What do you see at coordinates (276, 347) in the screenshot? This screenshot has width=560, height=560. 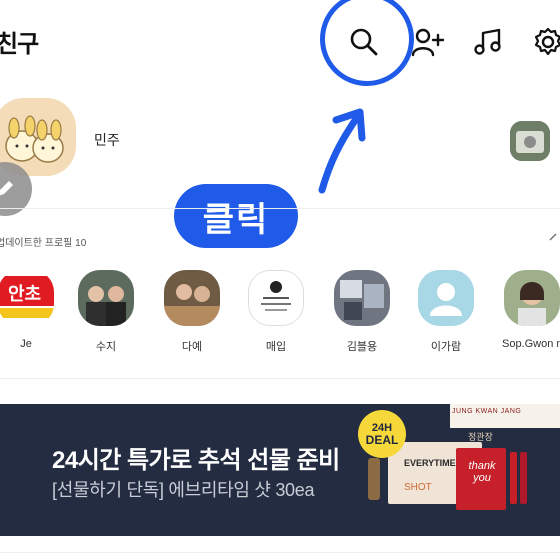 I see `friend-name: 매입` at bounding box center [276, 347].